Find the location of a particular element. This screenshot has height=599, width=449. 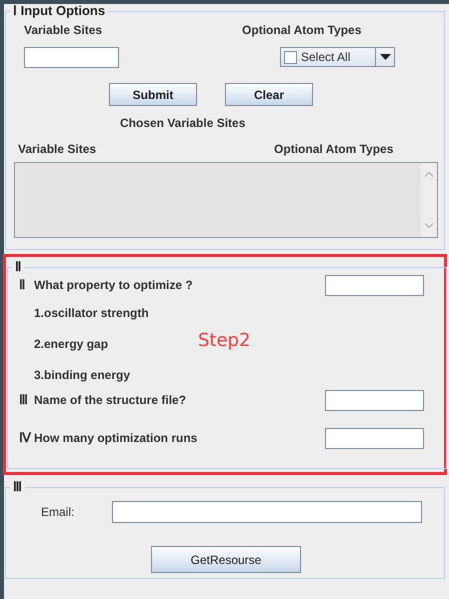

question-number: Ⅳ is located at coordinates (25, 438).